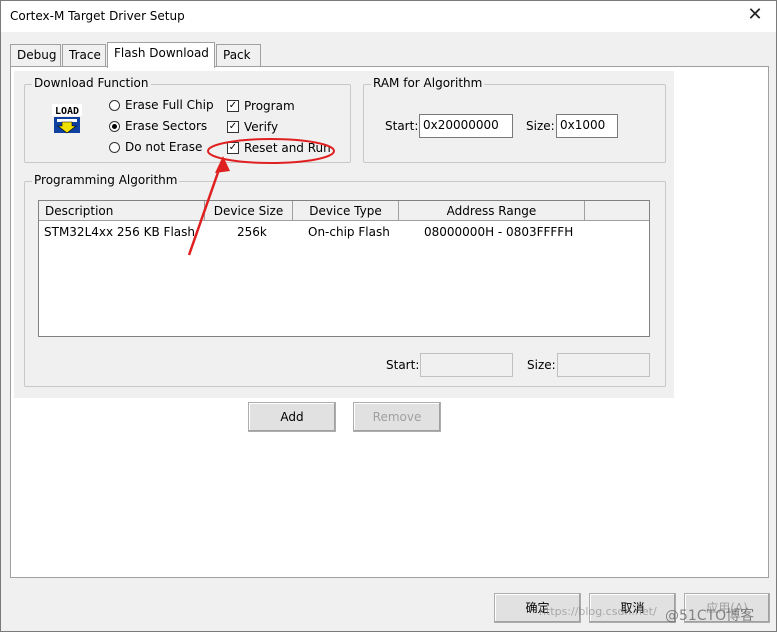 This screenshot has height=632, width=777. Describe the element at coordinates (205, 208) in the screenshot. I see `annotation-arrow-line` at that location.